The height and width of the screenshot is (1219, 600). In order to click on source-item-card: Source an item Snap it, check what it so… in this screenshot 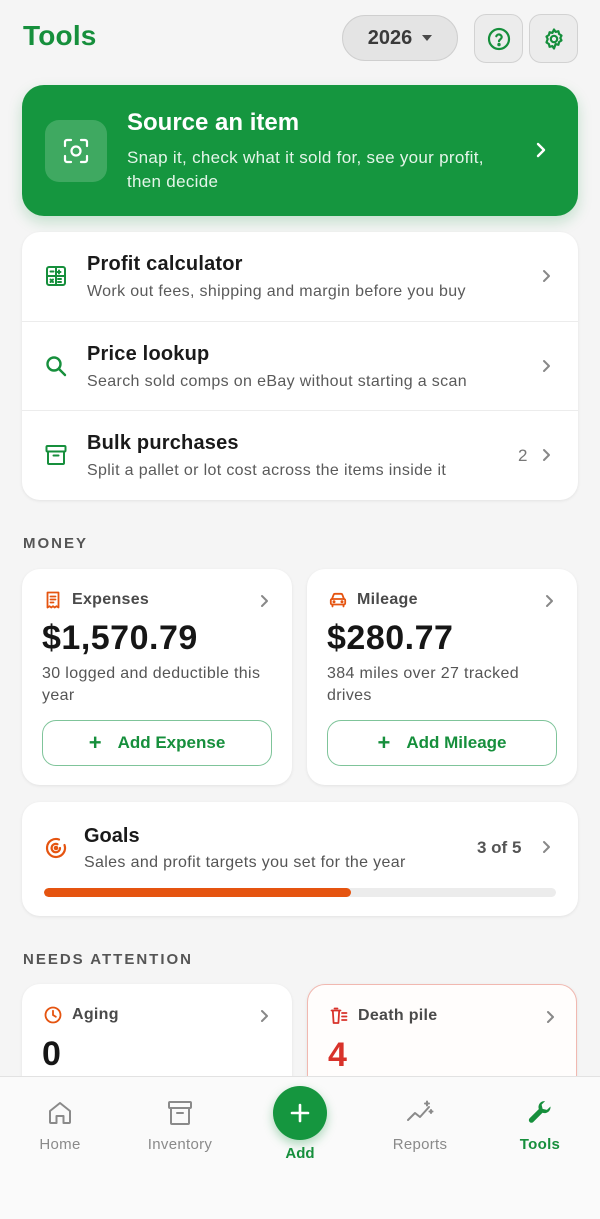, I will do `click(300, 150)`.